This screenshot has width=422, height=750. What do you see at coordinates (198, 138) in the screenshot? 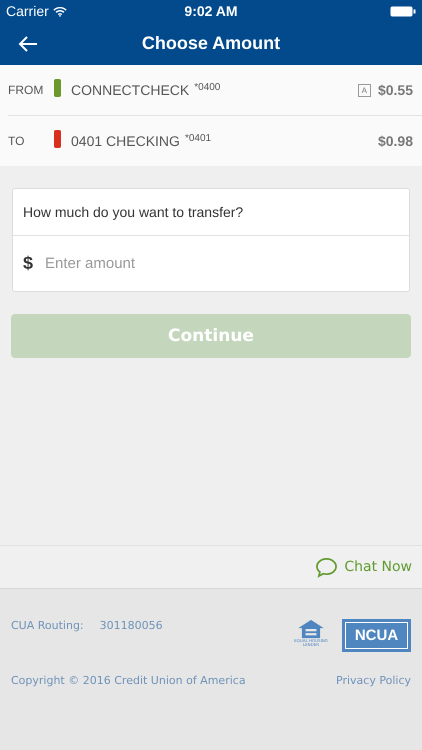
I see `account-number: *0401` at bounding box center [198, 138].